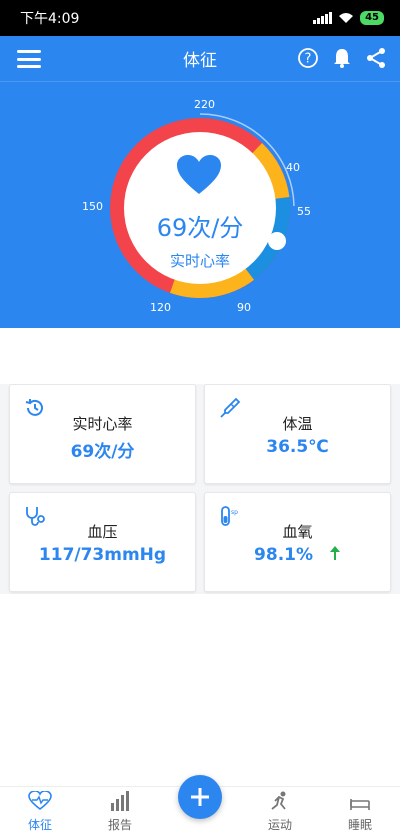  I want to click on nav-item-sleep: 睡眠, so click(360, 811).